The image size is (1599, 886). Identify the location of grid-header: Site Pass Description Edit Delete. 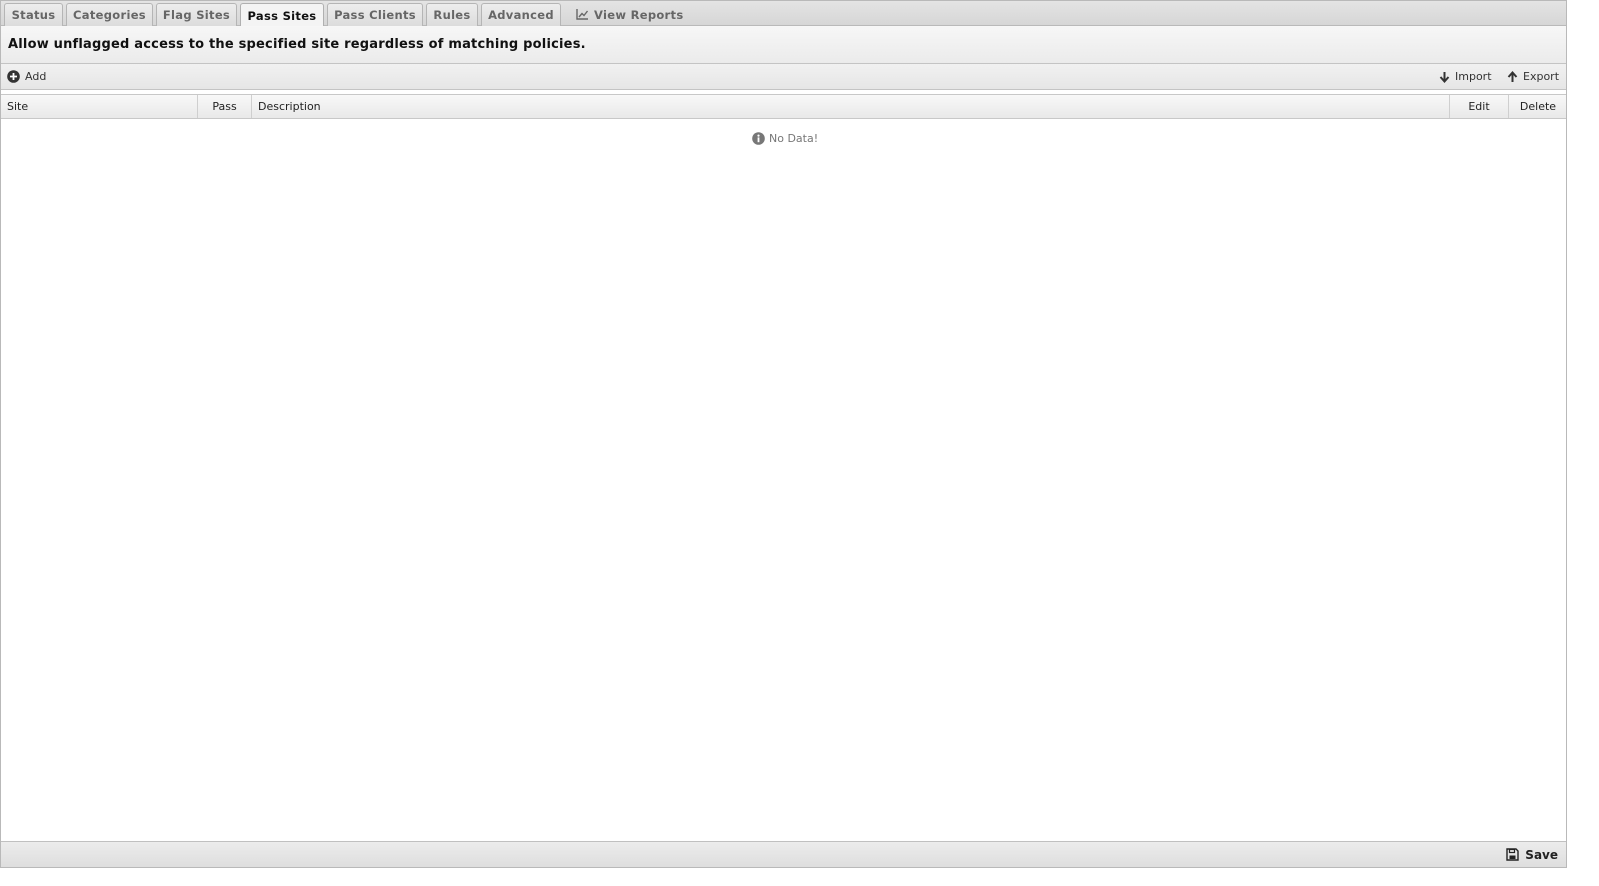
(783, 106).